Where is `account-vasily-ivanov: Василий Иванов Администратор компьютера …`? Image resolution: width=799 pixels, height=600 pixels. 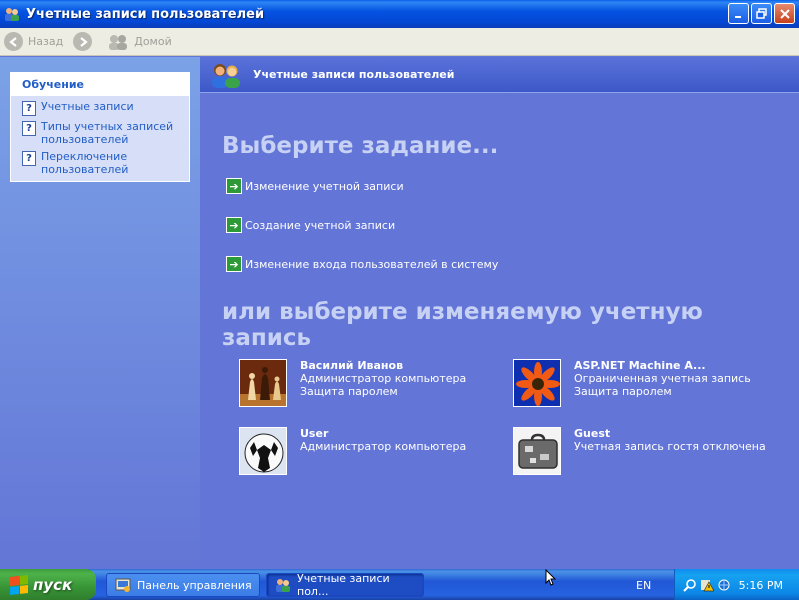 account-vasily-ivanov: Василий Иванов Администратор компьютера … is located at coordinates (369, 383).